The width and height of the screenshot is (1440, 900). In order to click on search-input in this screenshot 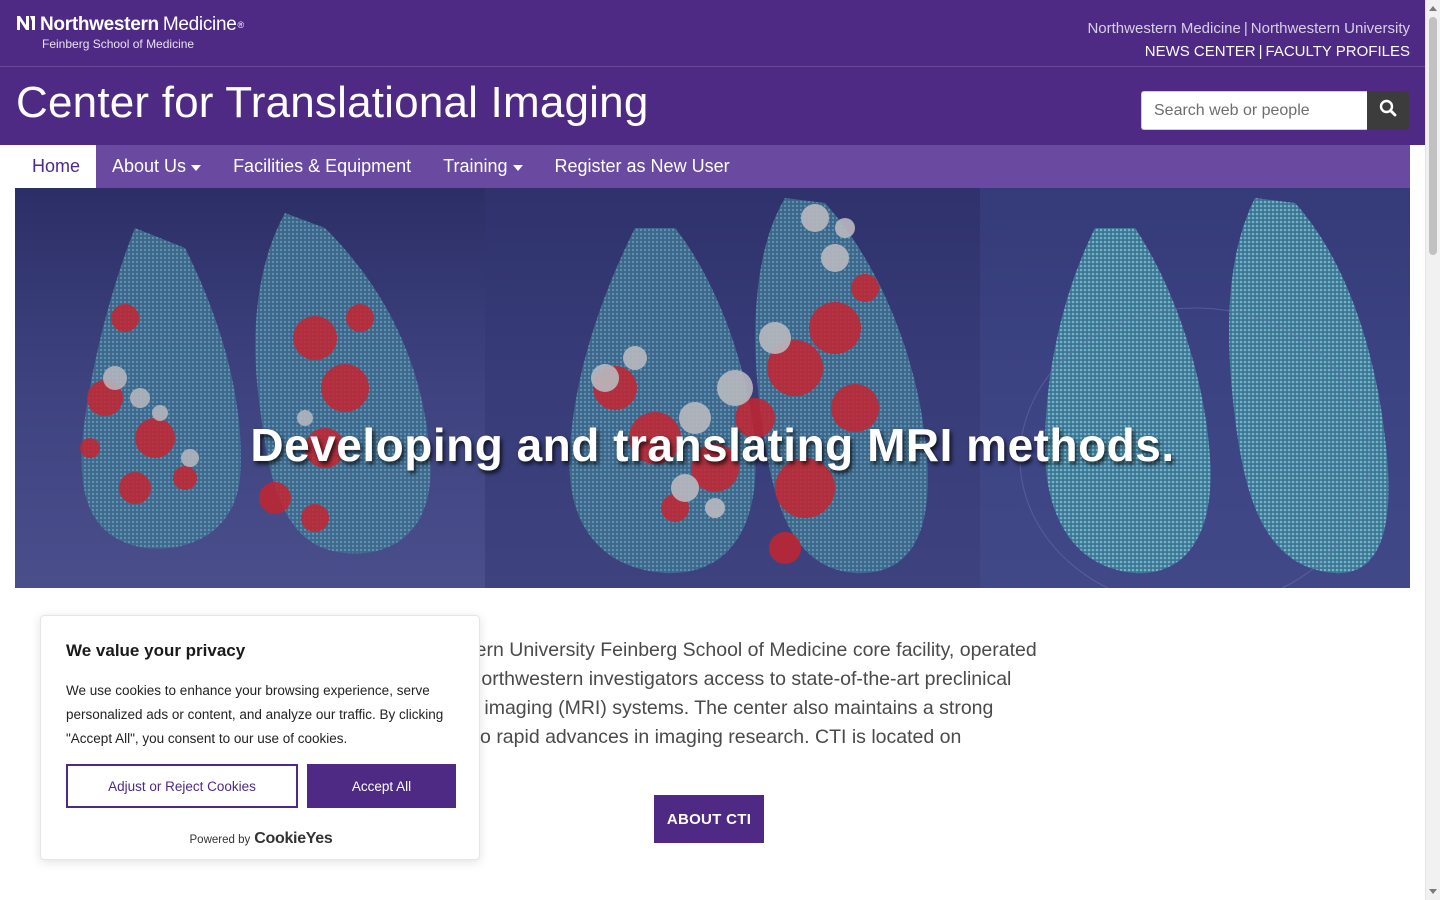, I will do `click(1254, 110)`.